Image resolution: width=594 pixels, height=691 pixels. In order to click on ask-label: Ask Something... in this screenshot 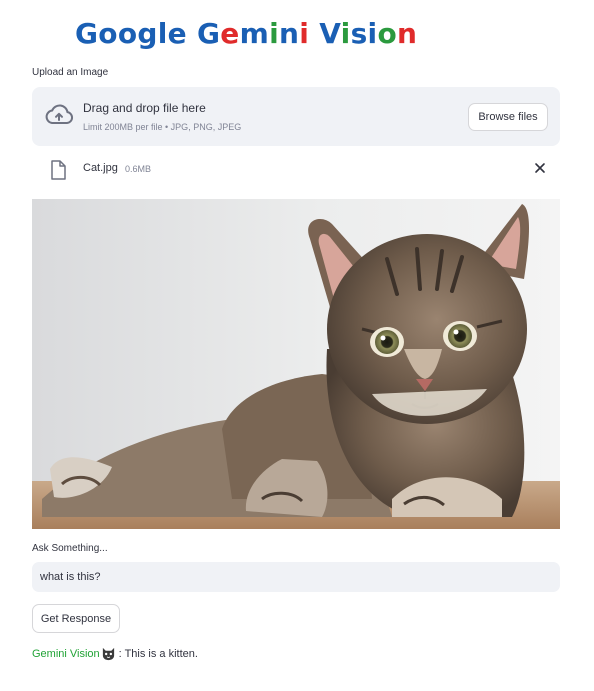, I will do `click(70, 548)`.